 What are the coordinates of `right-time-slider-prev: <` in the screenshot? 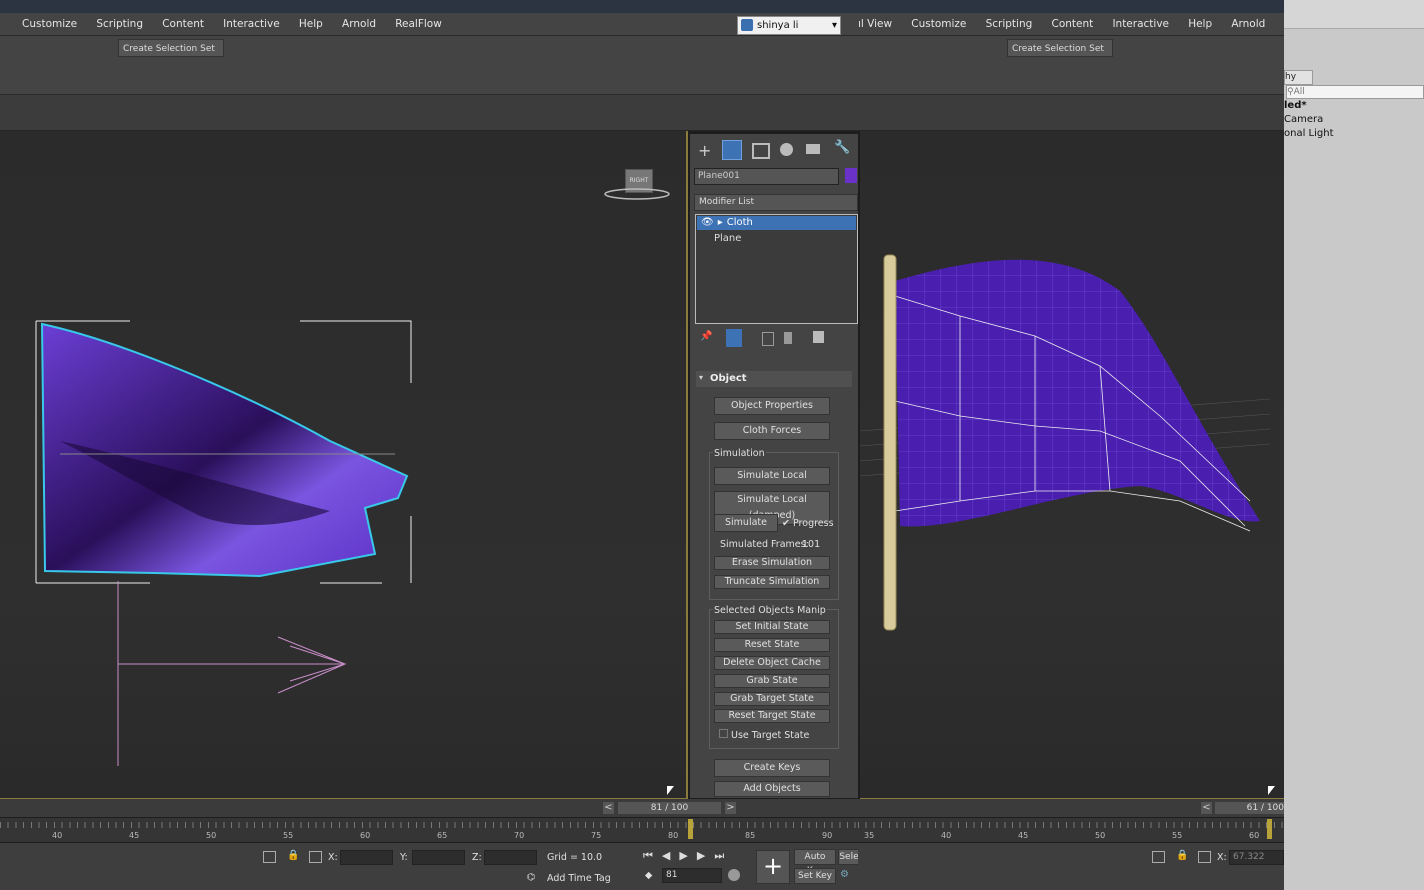 It's located at (1206, 808).